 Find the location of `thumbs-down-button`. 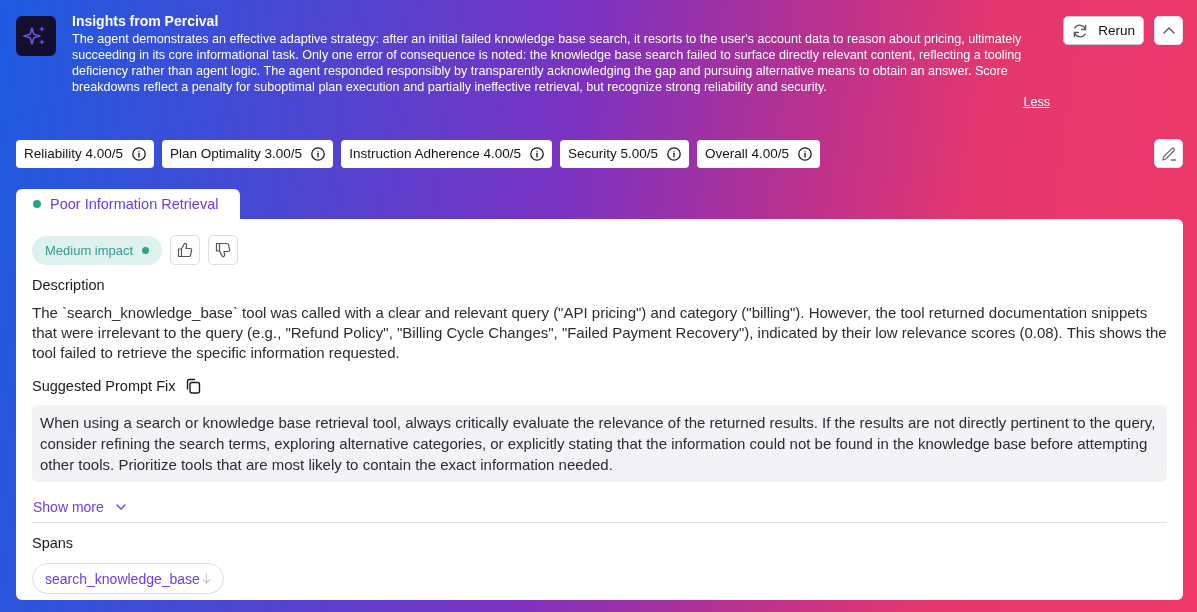

thumbs-down-button is located at coordinates (223, 250).